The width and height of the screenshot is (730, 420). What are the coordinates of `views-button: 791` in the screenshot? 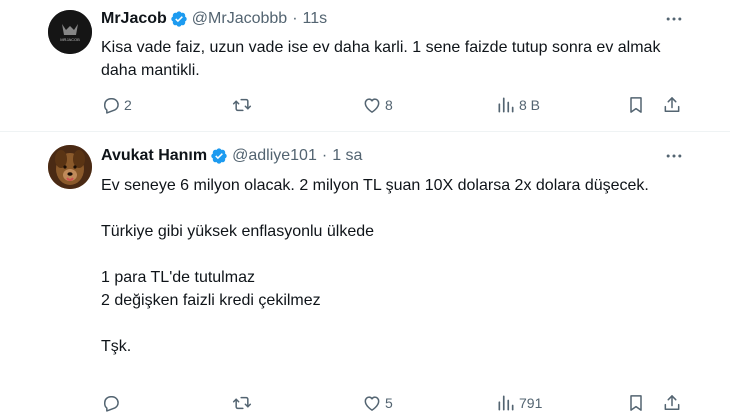 It's located at (519, 403).